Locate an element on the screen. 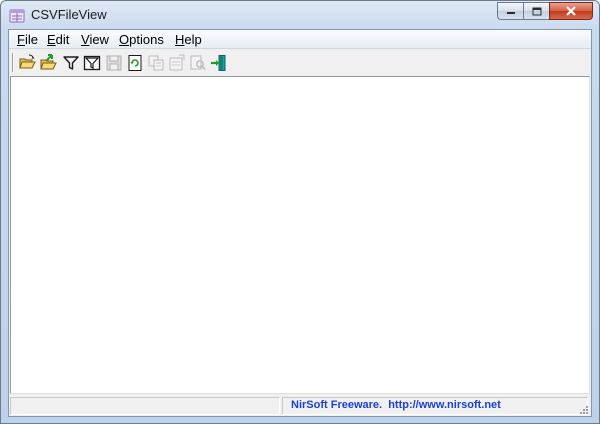  properties-icon is located at coordinates (177, 63).